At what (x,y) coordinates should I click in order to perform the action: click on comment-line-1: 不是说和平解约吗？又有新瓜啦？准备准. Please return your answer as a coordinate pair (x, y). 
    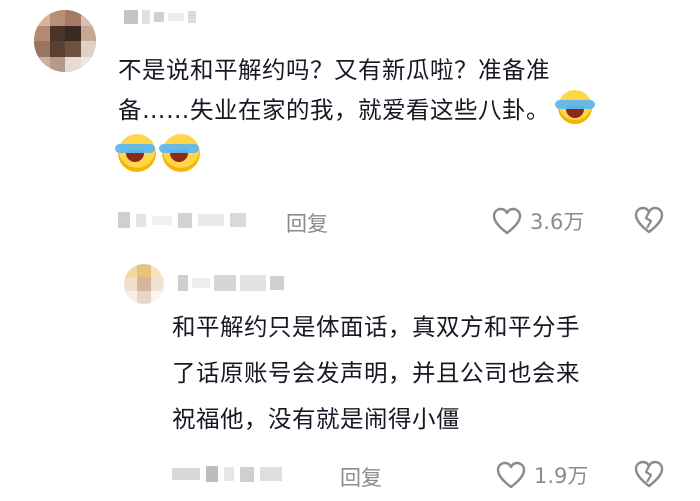
    Looking at the image, I should click on (334, 70).